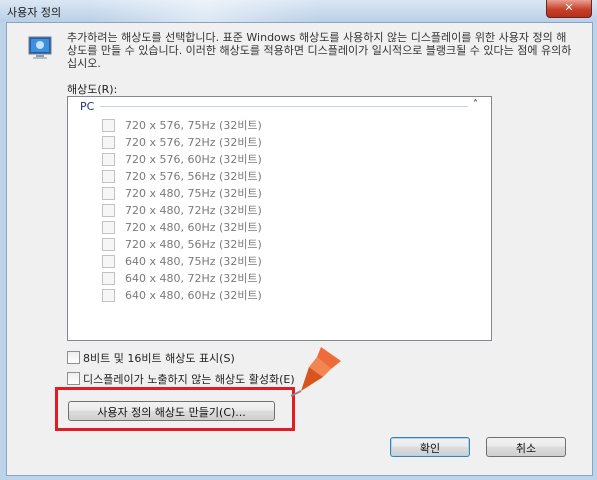 The image size is (597, 480). What do you see at coordinates (193, 125) in the screenshot?
I see `resolution-label: 720 x 576, 75Hz (32비트)` at bounding box center [193, 125].